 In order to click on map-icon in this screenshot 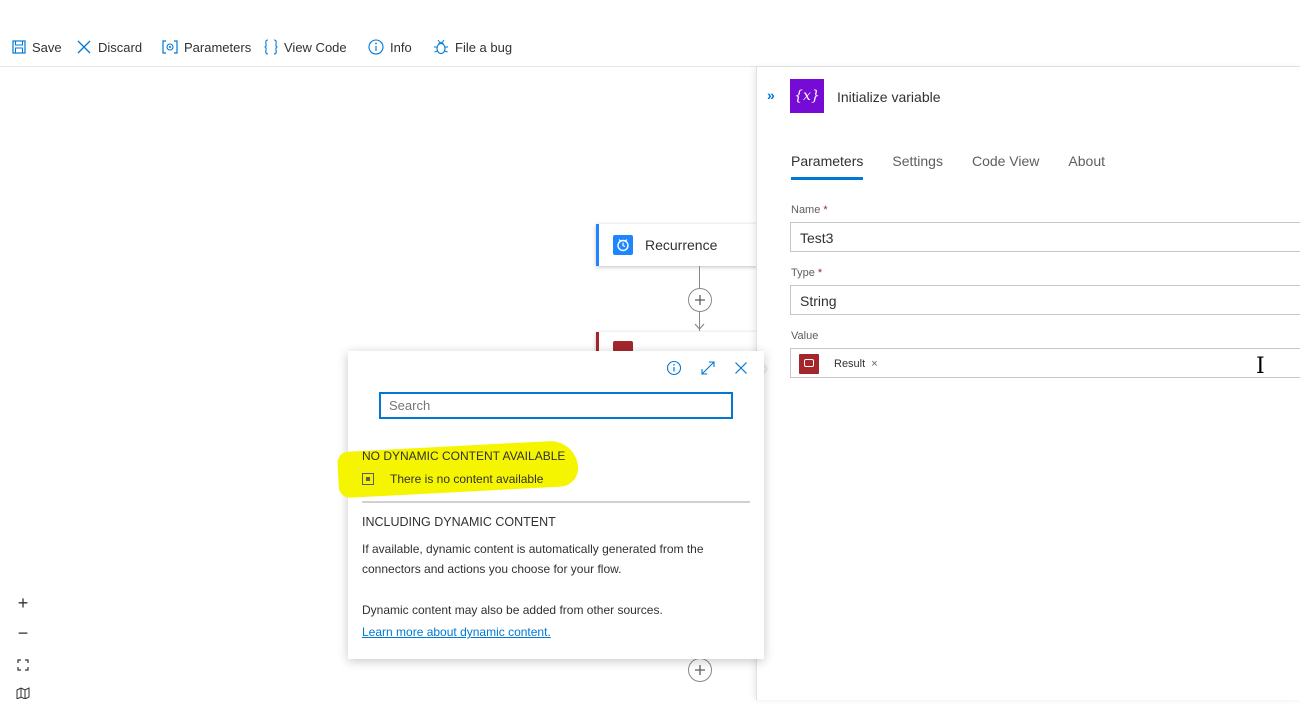, I will do `click(23, 693)`.